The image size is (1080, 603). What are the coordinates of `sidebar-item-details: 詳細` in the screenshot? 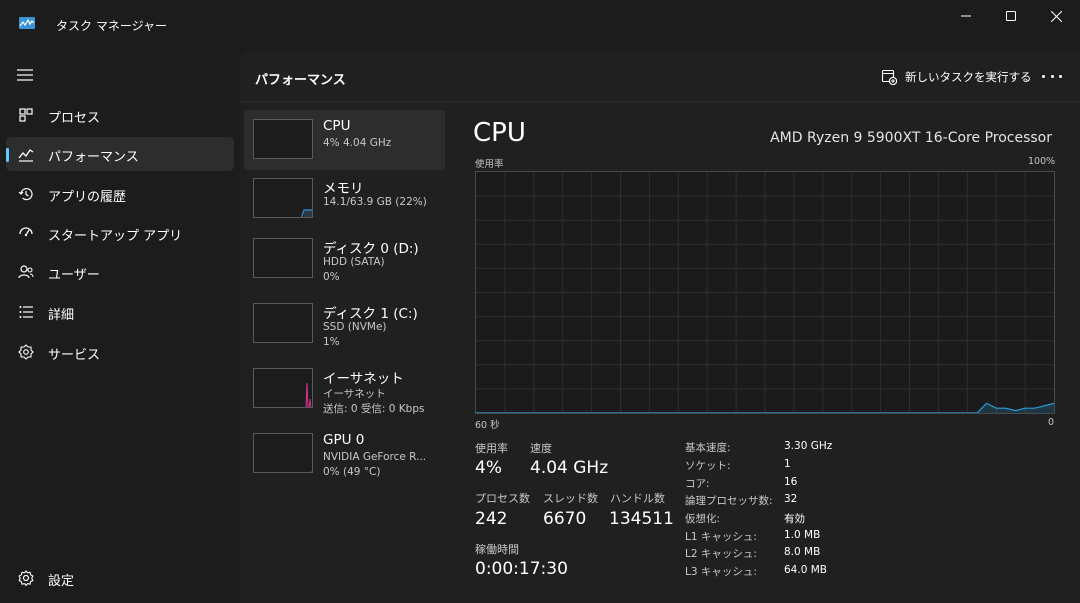 It's located at (120, 312).